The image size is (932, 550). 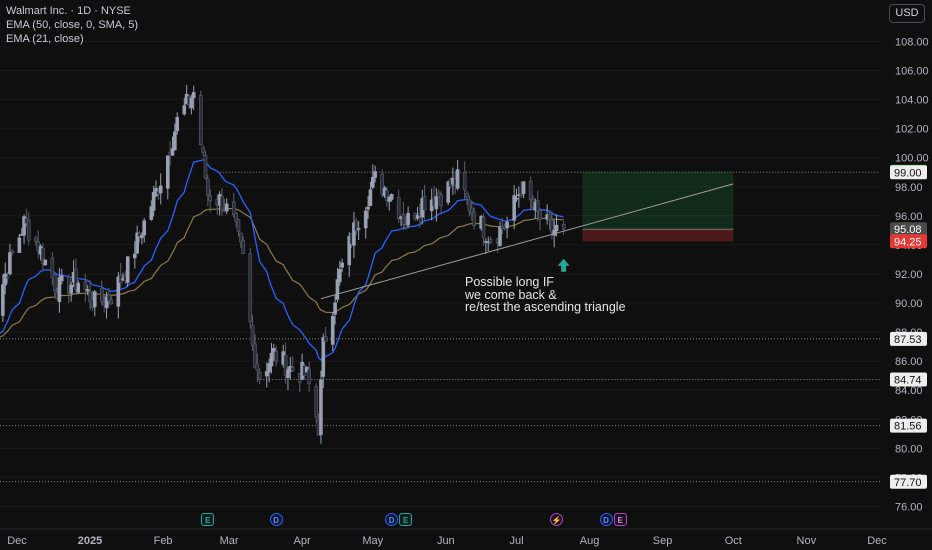 I want to click on time-tick-label: Apr, so click(x=302, y=541).